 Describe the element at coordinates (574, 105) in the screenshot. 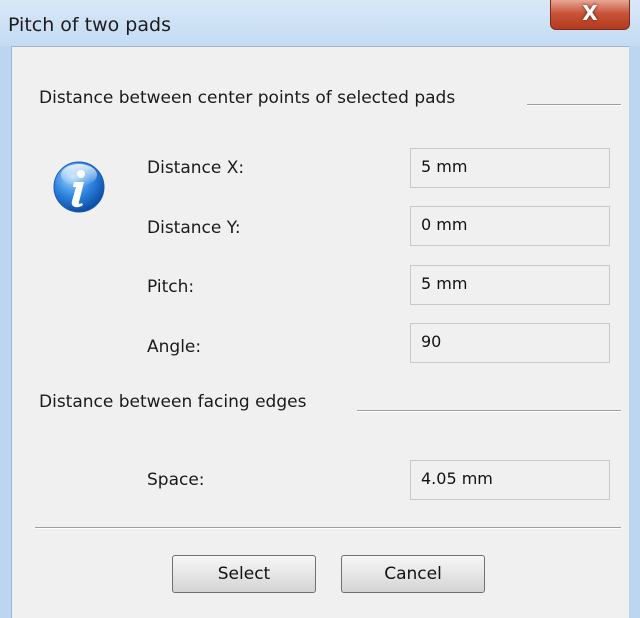

I see `section-divider-center-points` at that location.